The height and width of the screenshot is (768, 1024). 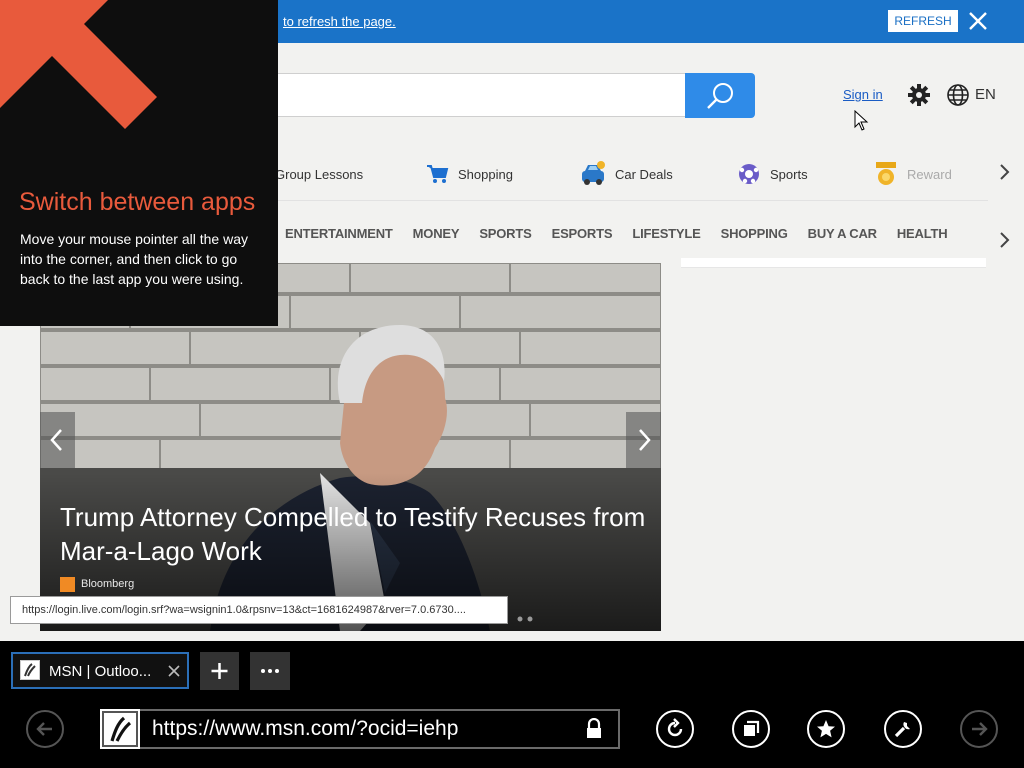 What do you see at coordinates (666, 237) in the screenshot?
I see `nav-item-lifestyle: LIFESTYLE` at bounding box center [666, 237].